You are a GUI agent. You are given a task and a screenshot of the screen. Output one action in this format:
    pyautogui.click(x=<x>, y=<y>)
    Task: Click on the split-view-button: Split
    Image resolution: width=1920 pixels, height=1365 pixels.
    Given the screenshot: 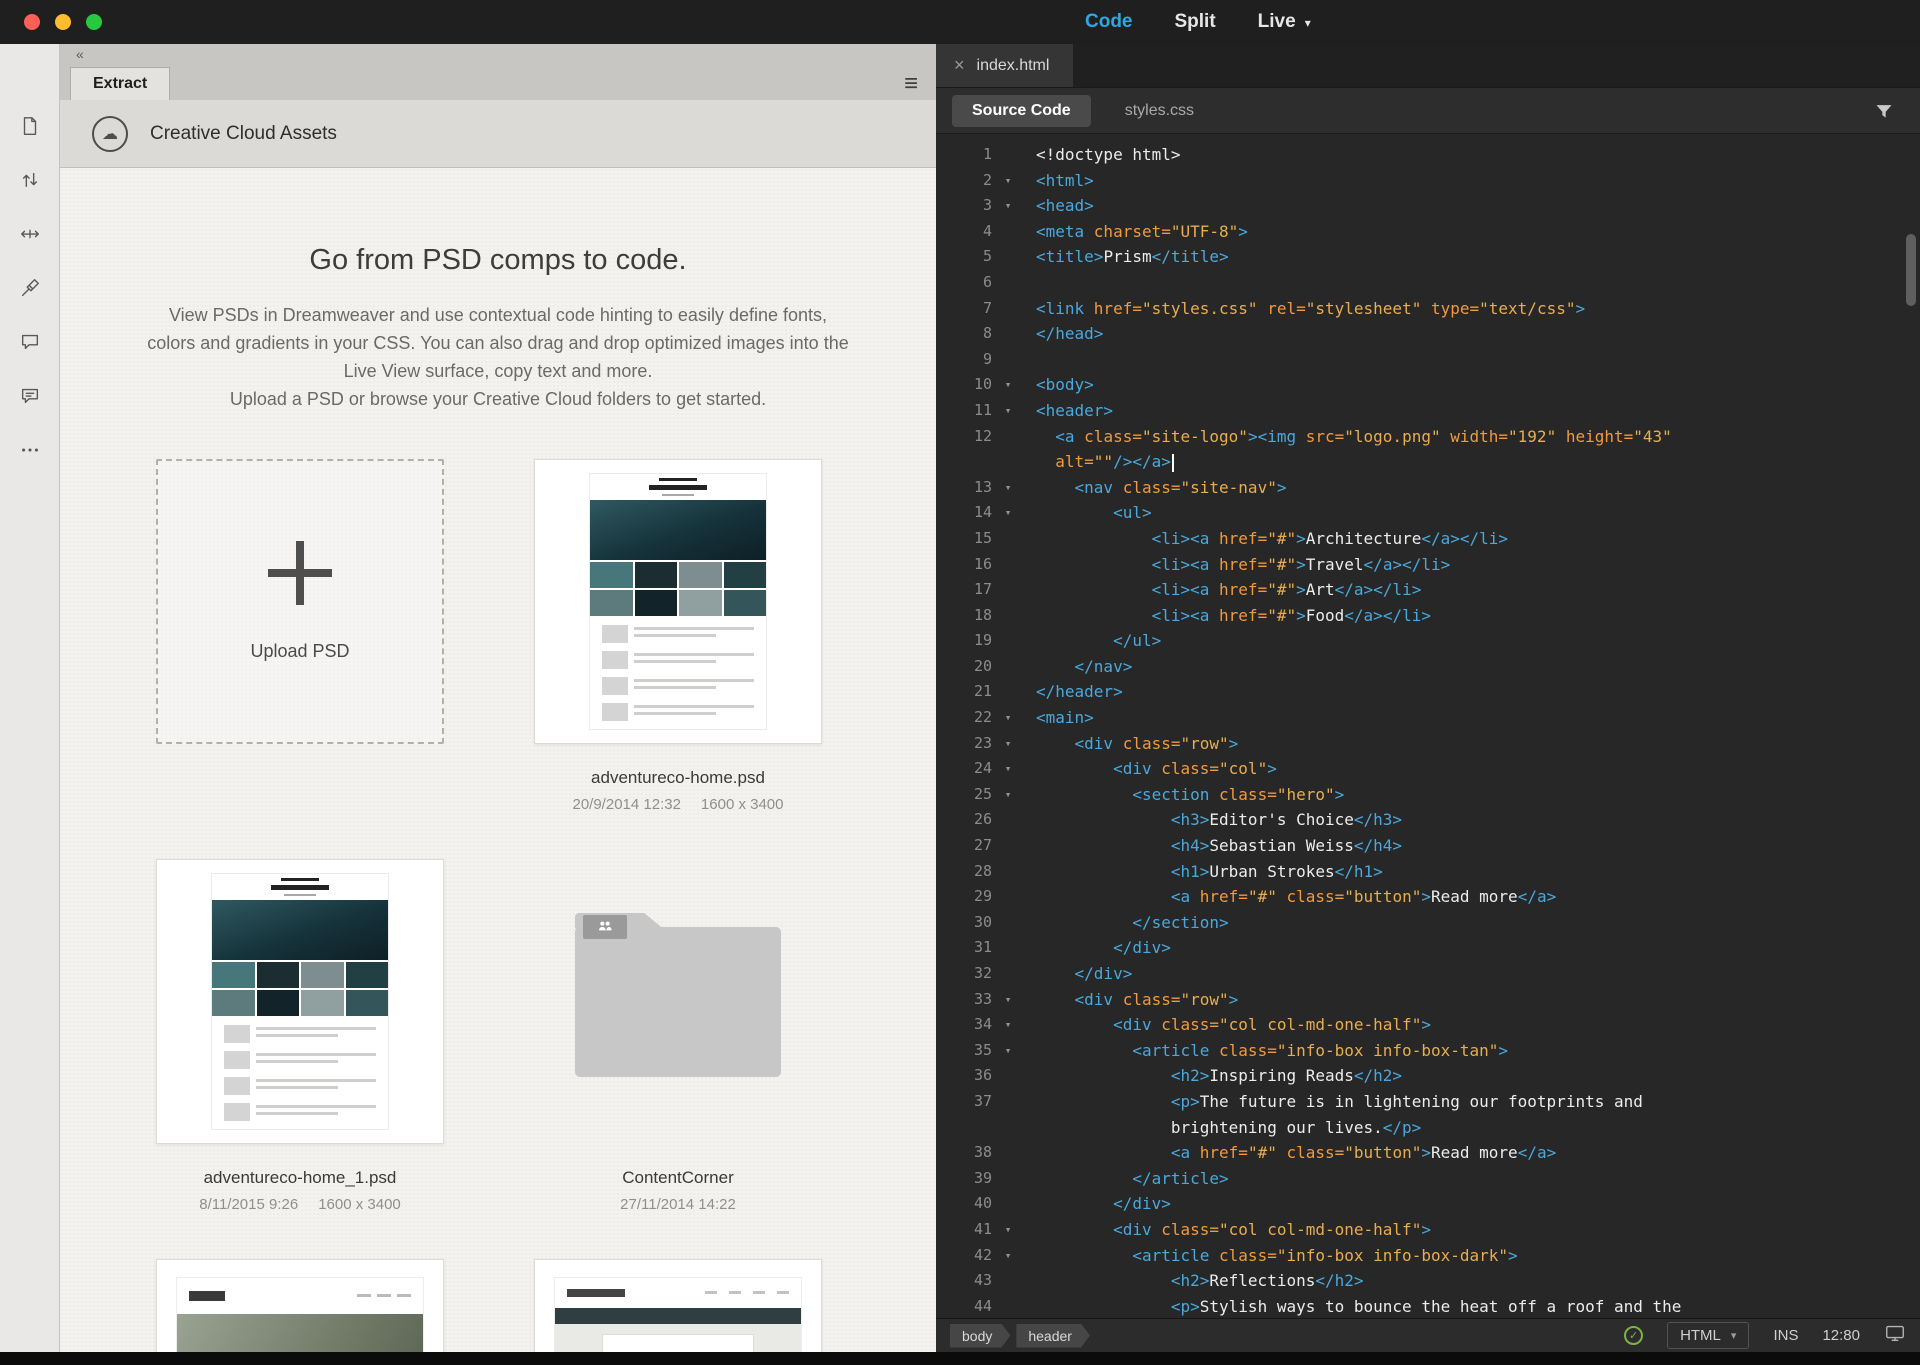 What is the action you would take?
    pyautogui.click(x=1195, y=22)
    